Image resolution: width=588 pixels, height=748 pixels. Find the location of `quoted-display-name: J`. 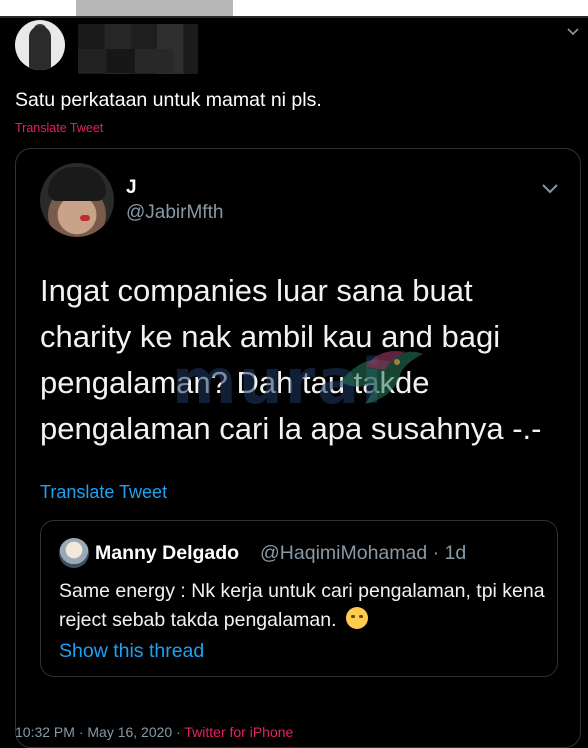

quoted-display-name: J is located at coordinates (131, 188).